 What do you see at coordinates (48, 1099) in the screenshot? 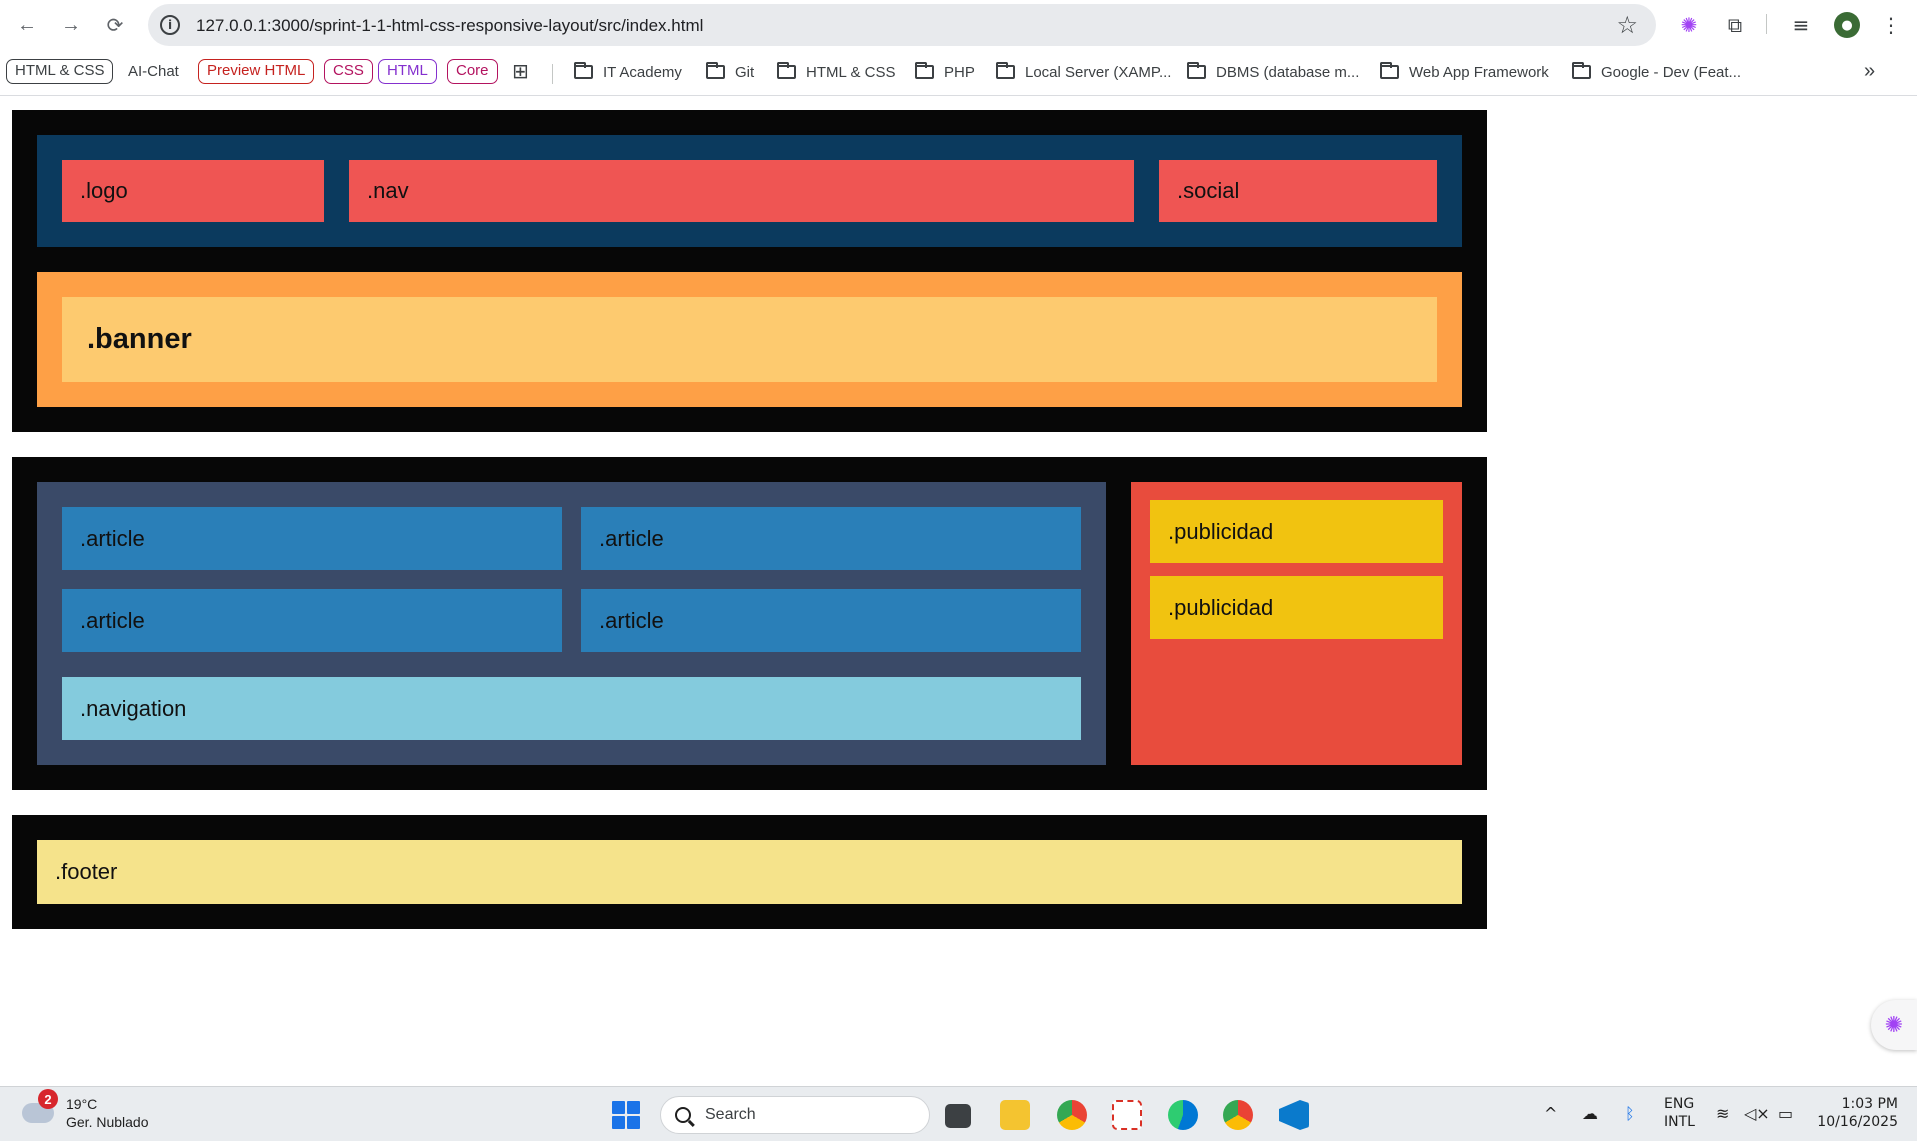
I see `notification-badge: 2` at bounding box center [48, 1099].